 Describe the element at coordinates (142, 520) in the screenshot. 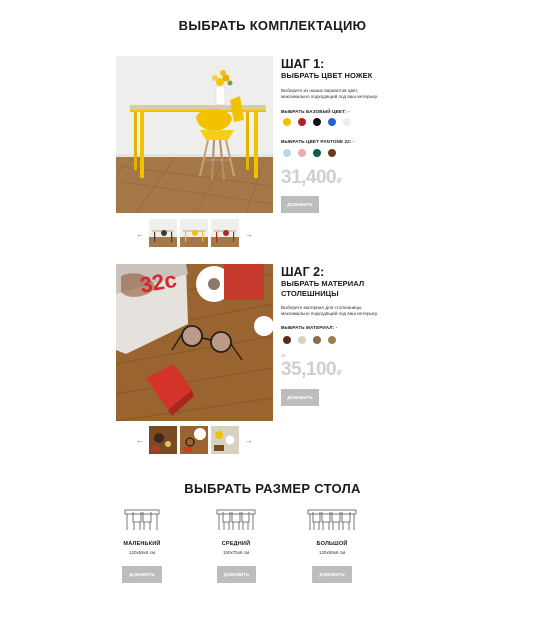

I see `size-small-icon` at that location.